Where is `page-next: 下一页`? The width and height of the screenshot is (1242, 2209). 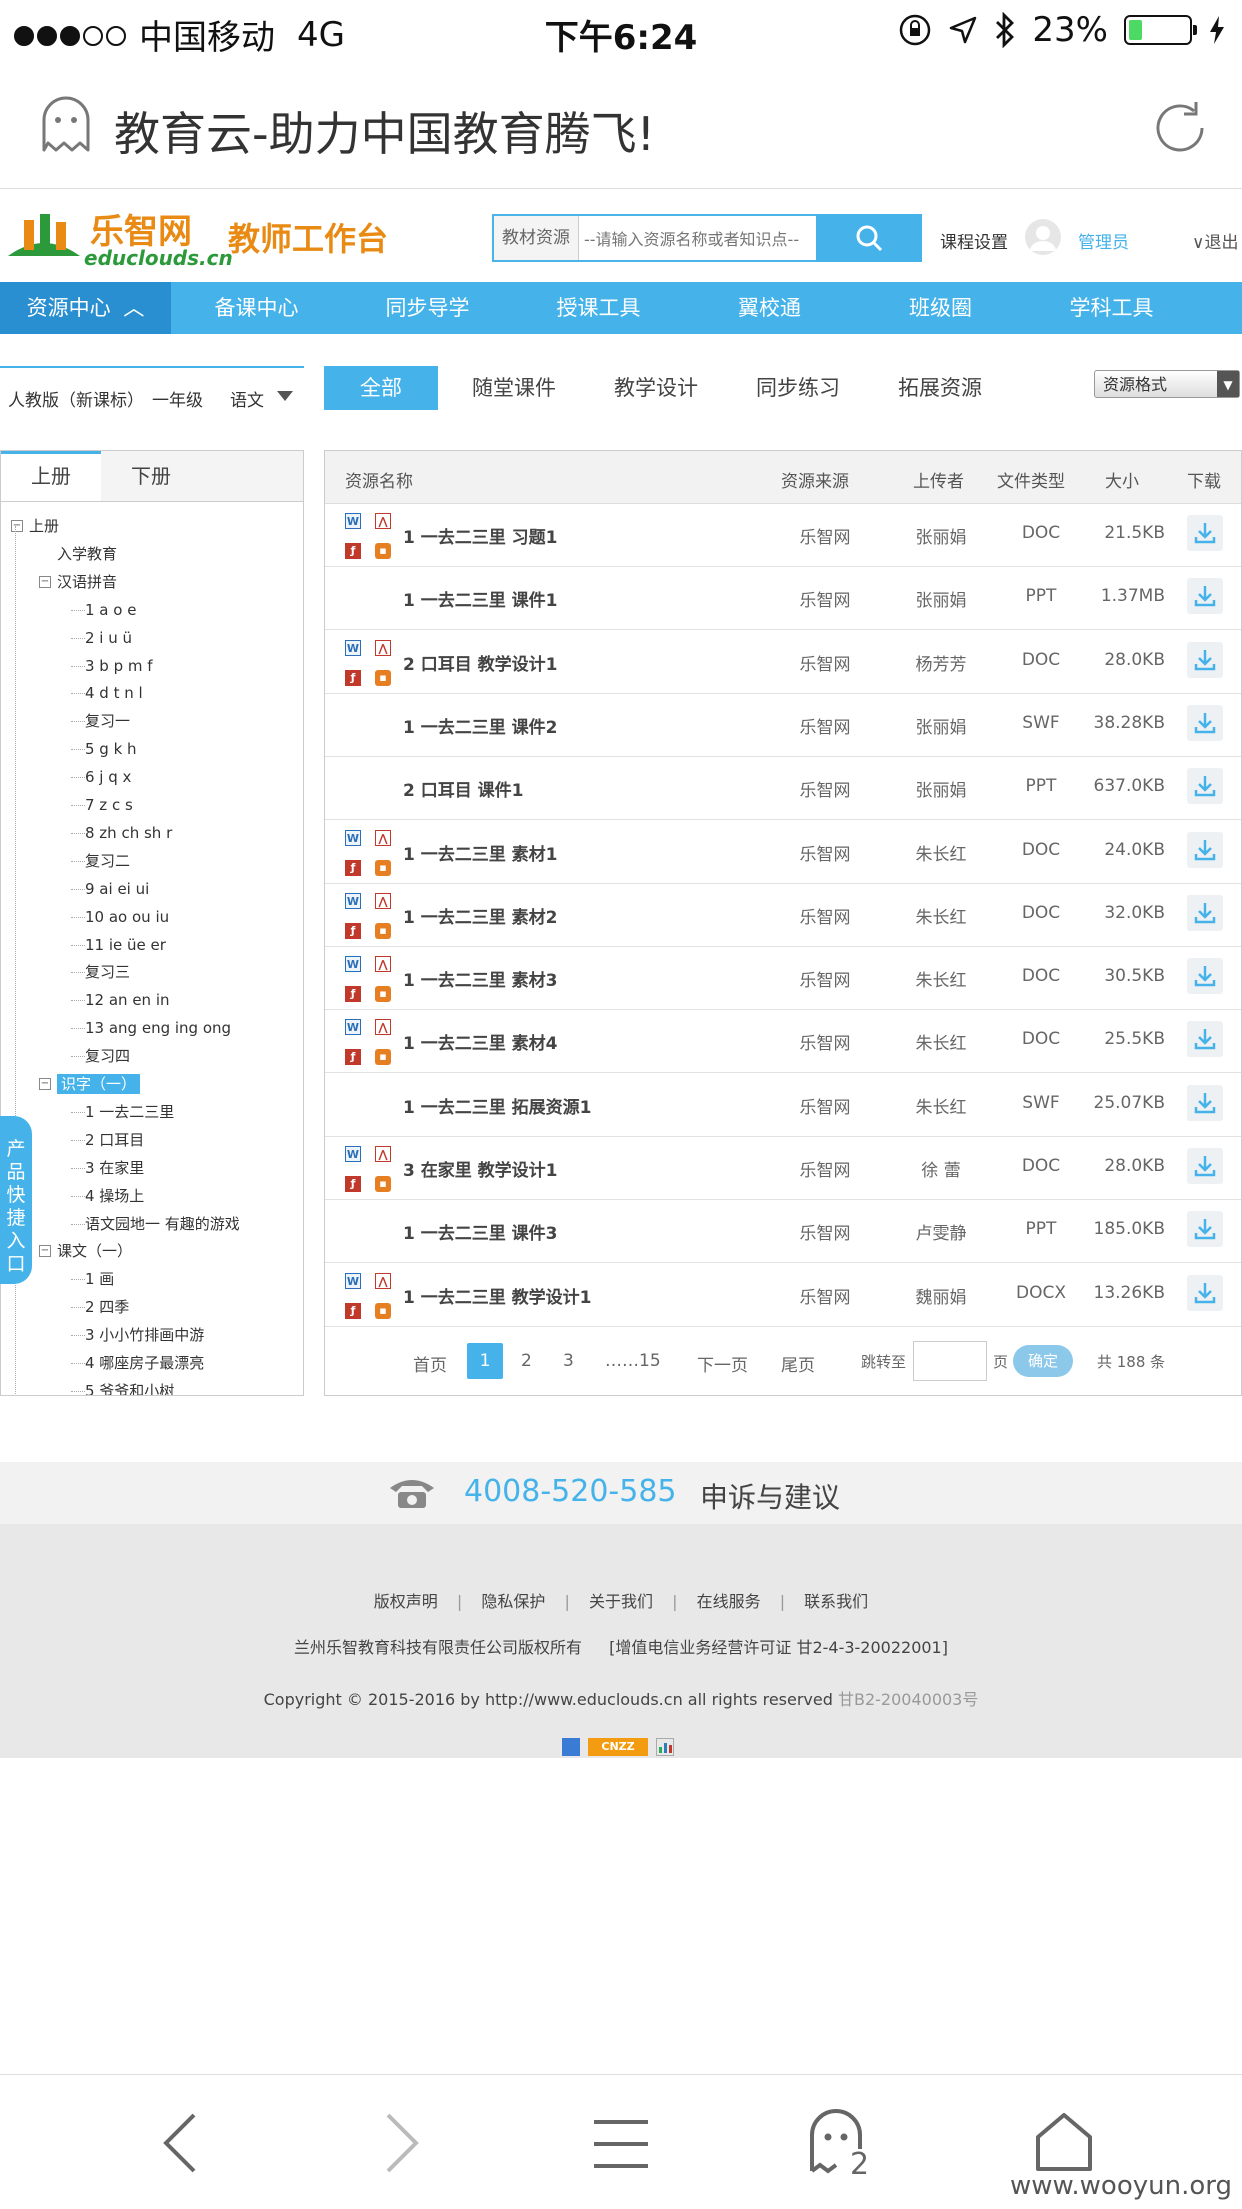 page-next: 下一页 is located at coordinates (722, 1363).